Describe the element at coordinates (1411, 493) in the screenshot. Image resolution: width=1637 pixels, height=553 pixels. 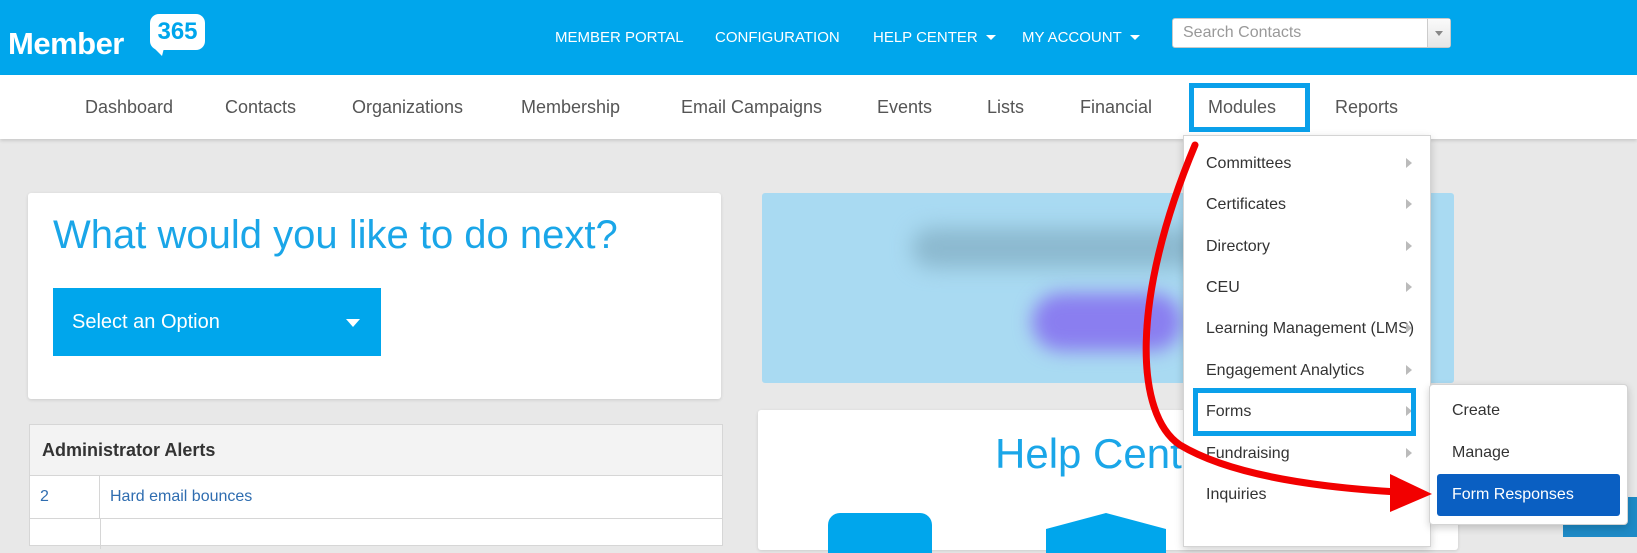
I see `arrow-head` at that location.